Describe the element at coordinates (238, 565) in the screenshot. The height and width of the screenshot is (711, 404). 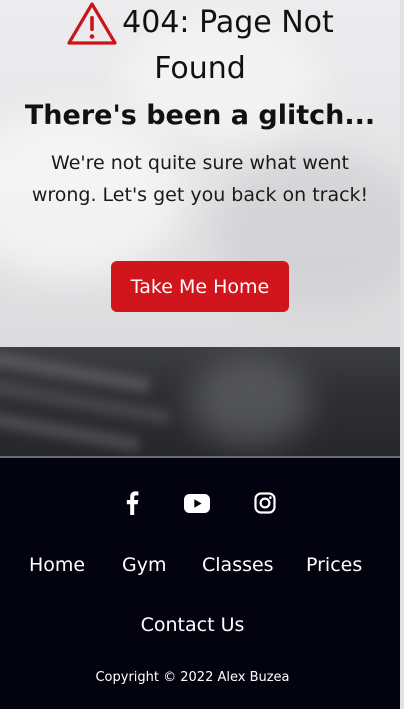
I see `footer-link-classes: Classes` at that location.